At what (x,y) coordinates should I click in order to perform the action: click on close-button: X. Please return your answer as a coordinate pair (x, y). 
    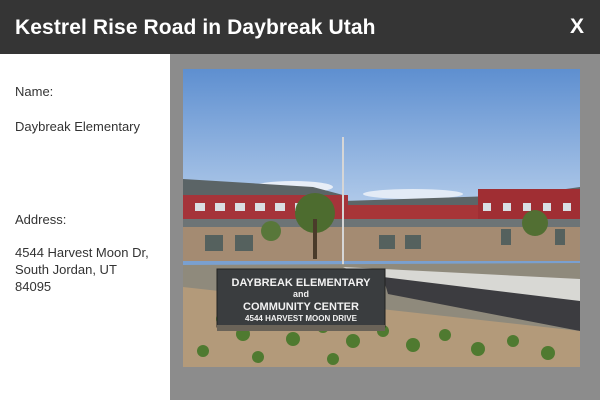
    Looking at the image, I should click on (577, 27).